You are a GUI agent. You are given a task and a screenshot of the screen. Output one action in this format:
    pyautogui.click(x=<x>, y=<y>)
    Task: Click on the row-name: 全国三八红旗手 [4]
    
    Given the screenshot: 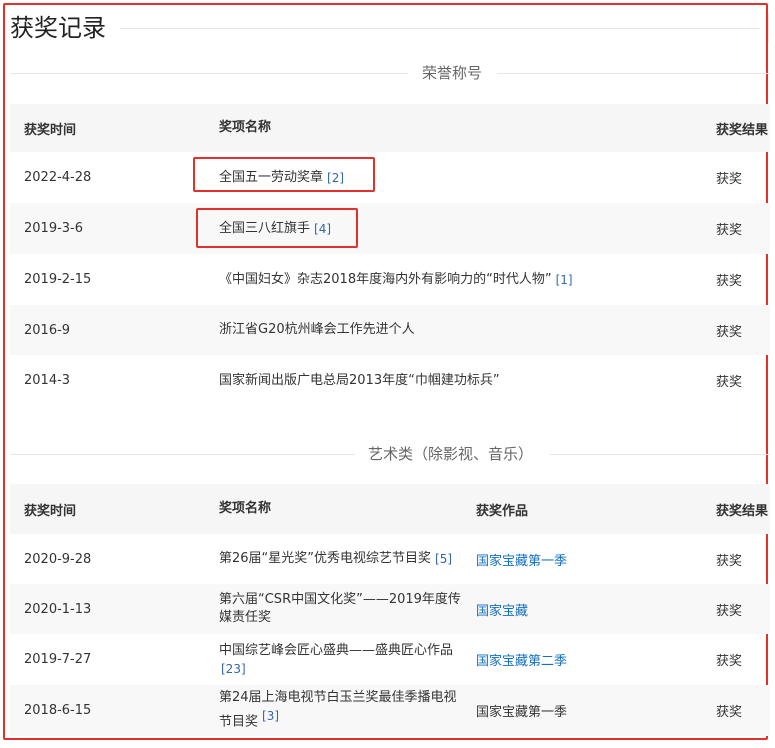 What is the action you would take?
    pyautogui.click(x=275, y=229)
    